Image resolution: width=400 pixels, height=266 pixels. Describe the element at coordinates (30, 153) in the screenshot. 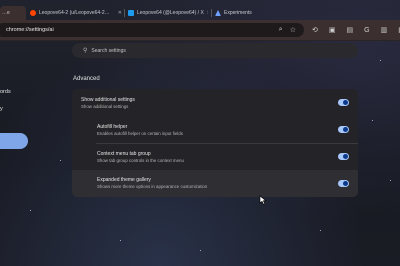

I see `sidebar: ords y` at that location.